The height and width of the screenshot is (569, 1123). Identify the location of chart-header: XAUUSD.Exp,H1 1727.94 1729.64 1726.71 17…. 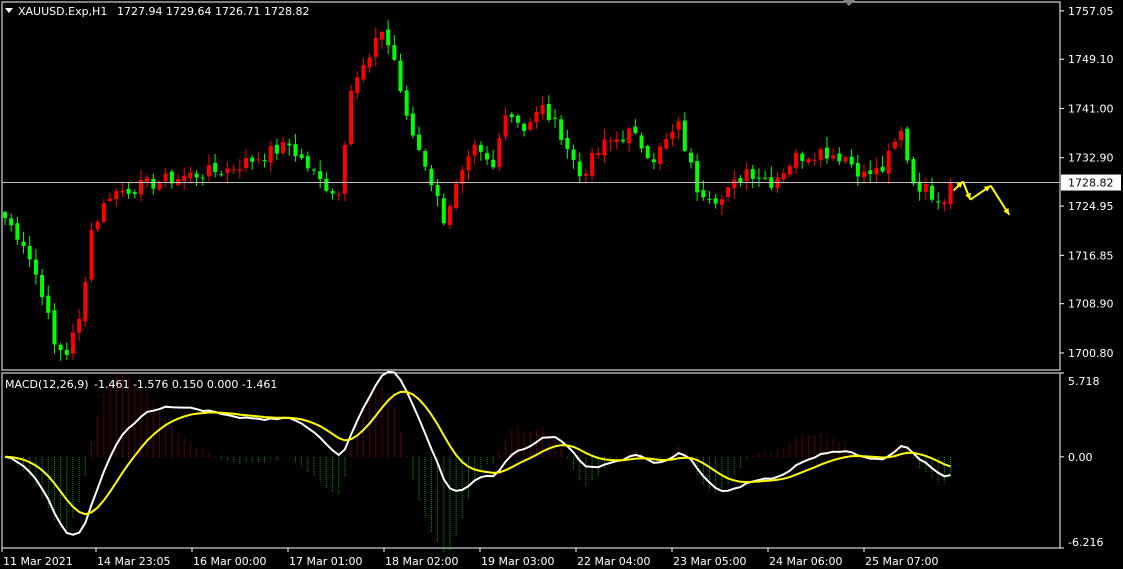
(157, 11).